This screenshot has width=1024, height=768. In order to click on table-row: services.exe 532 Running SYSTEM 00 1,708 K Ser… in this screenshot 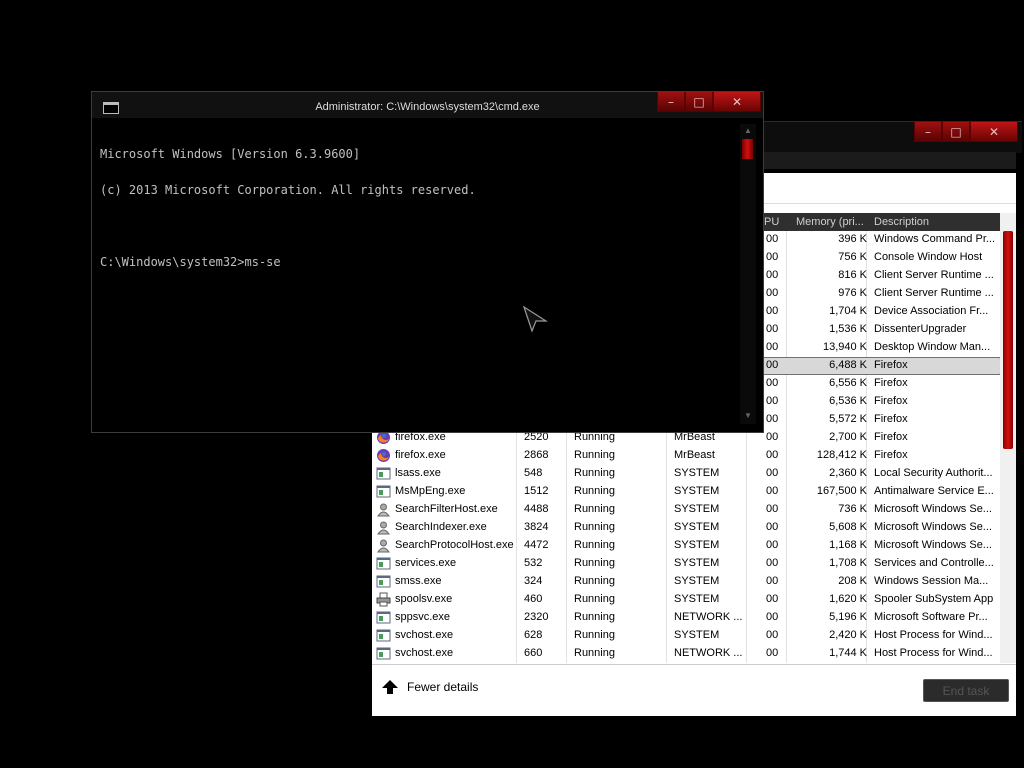, I will do `click(686, 564)`.